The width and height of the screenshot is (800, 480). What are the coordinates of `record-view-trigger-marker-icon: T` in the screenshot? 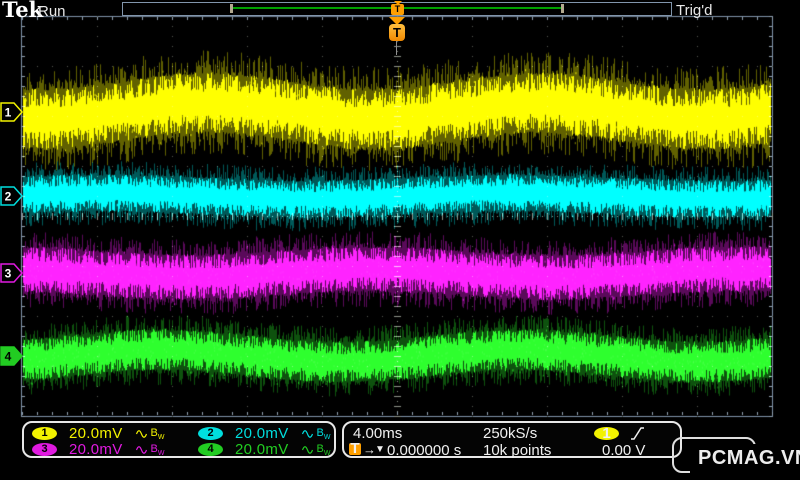 It's located at (397, 9).